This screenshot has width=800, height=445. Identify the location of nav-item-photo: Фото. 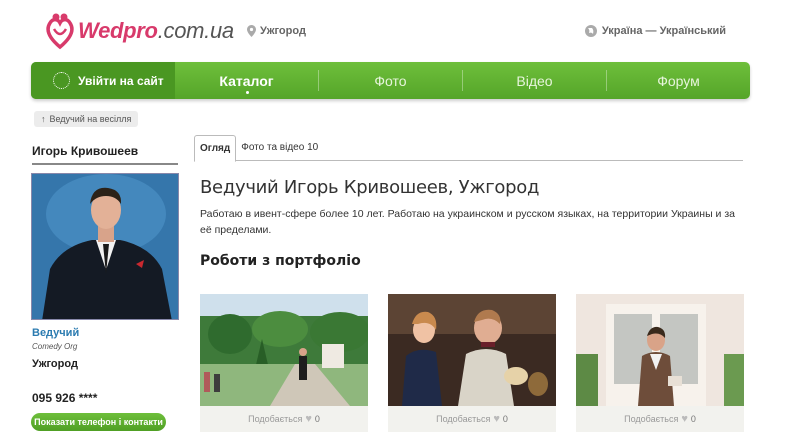
(390, 80).